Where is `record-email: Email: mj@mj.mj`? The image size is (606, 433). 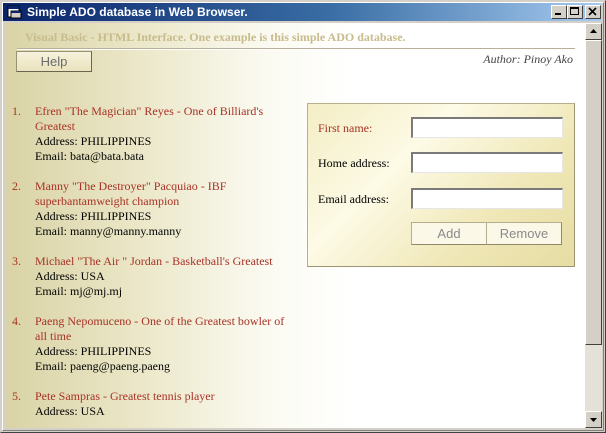 record-email: Email: mj@mj.mj is located at coordinates (79, 291).